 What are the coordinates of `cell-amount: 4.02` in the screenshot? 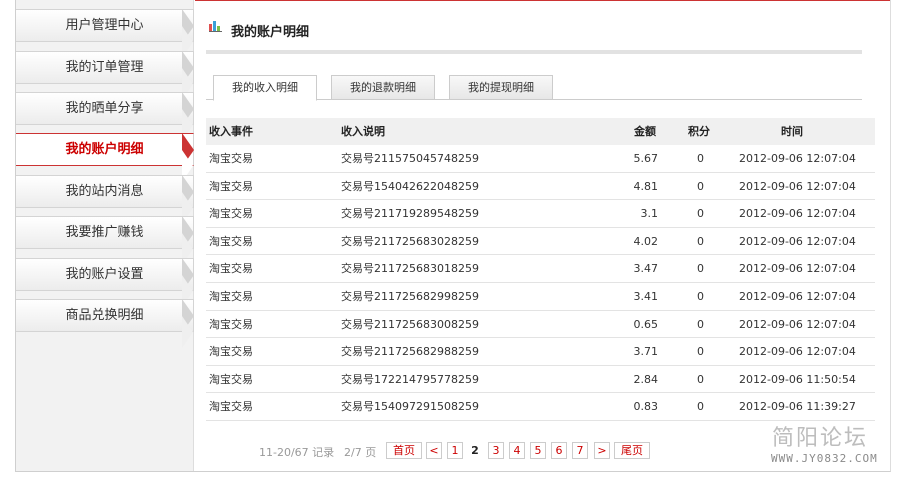 It's located at (646, 241).